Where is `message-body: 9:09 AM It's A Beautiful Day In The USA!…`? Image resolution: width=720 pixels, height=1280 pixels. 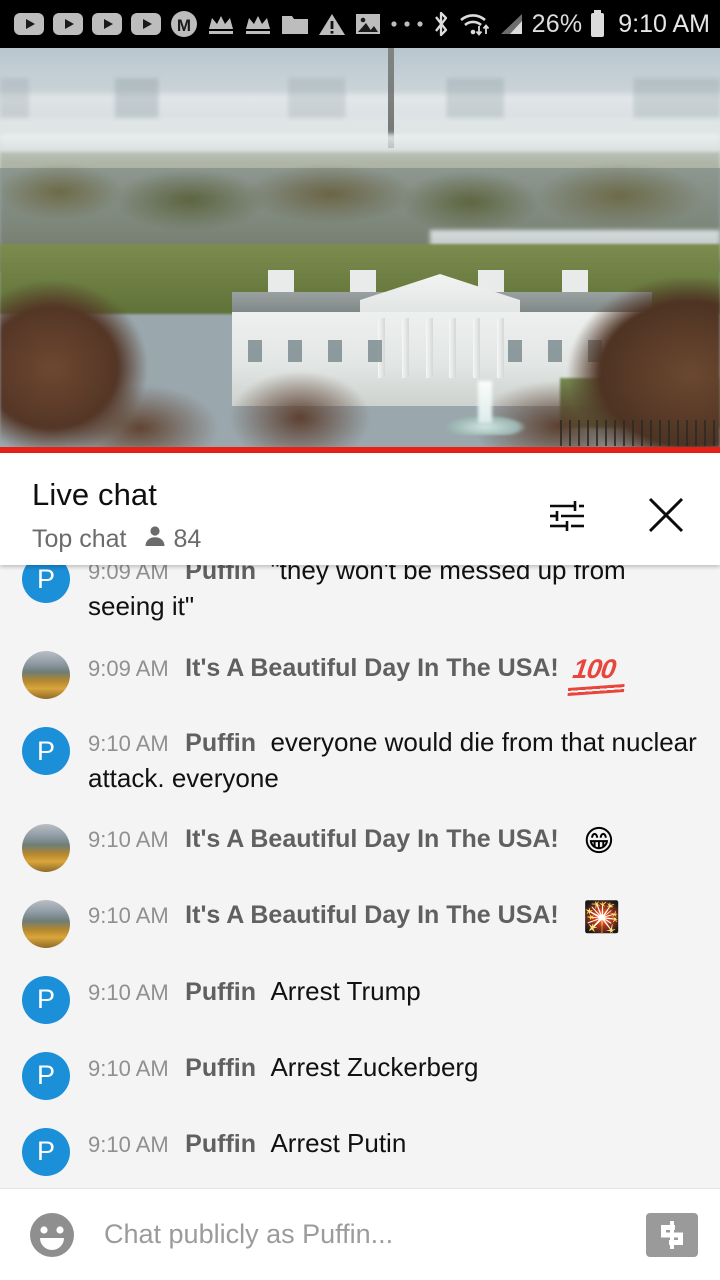
message-body: 9:09 AM It's A Beautiful Day In The USA!… is located at coordinates (395, 667).